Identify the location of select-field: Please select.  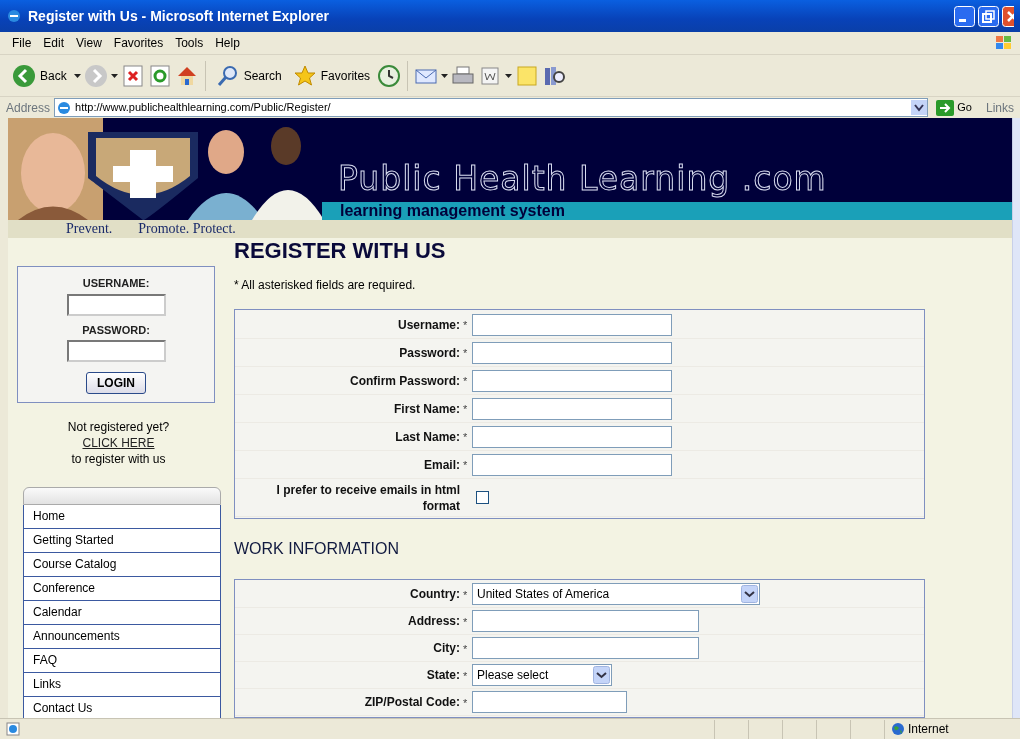
(542, 675).